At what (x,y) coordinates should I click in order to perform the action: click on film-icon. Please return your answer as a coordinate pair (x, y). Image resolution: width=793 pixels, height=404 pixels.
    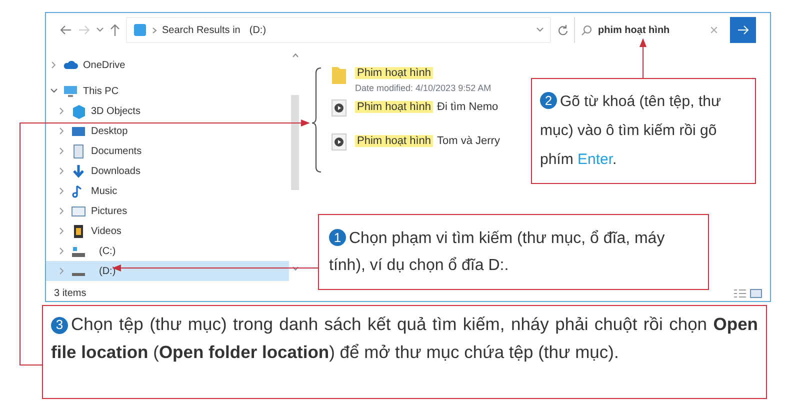
    Looking at the image, I should click on (78, 231).